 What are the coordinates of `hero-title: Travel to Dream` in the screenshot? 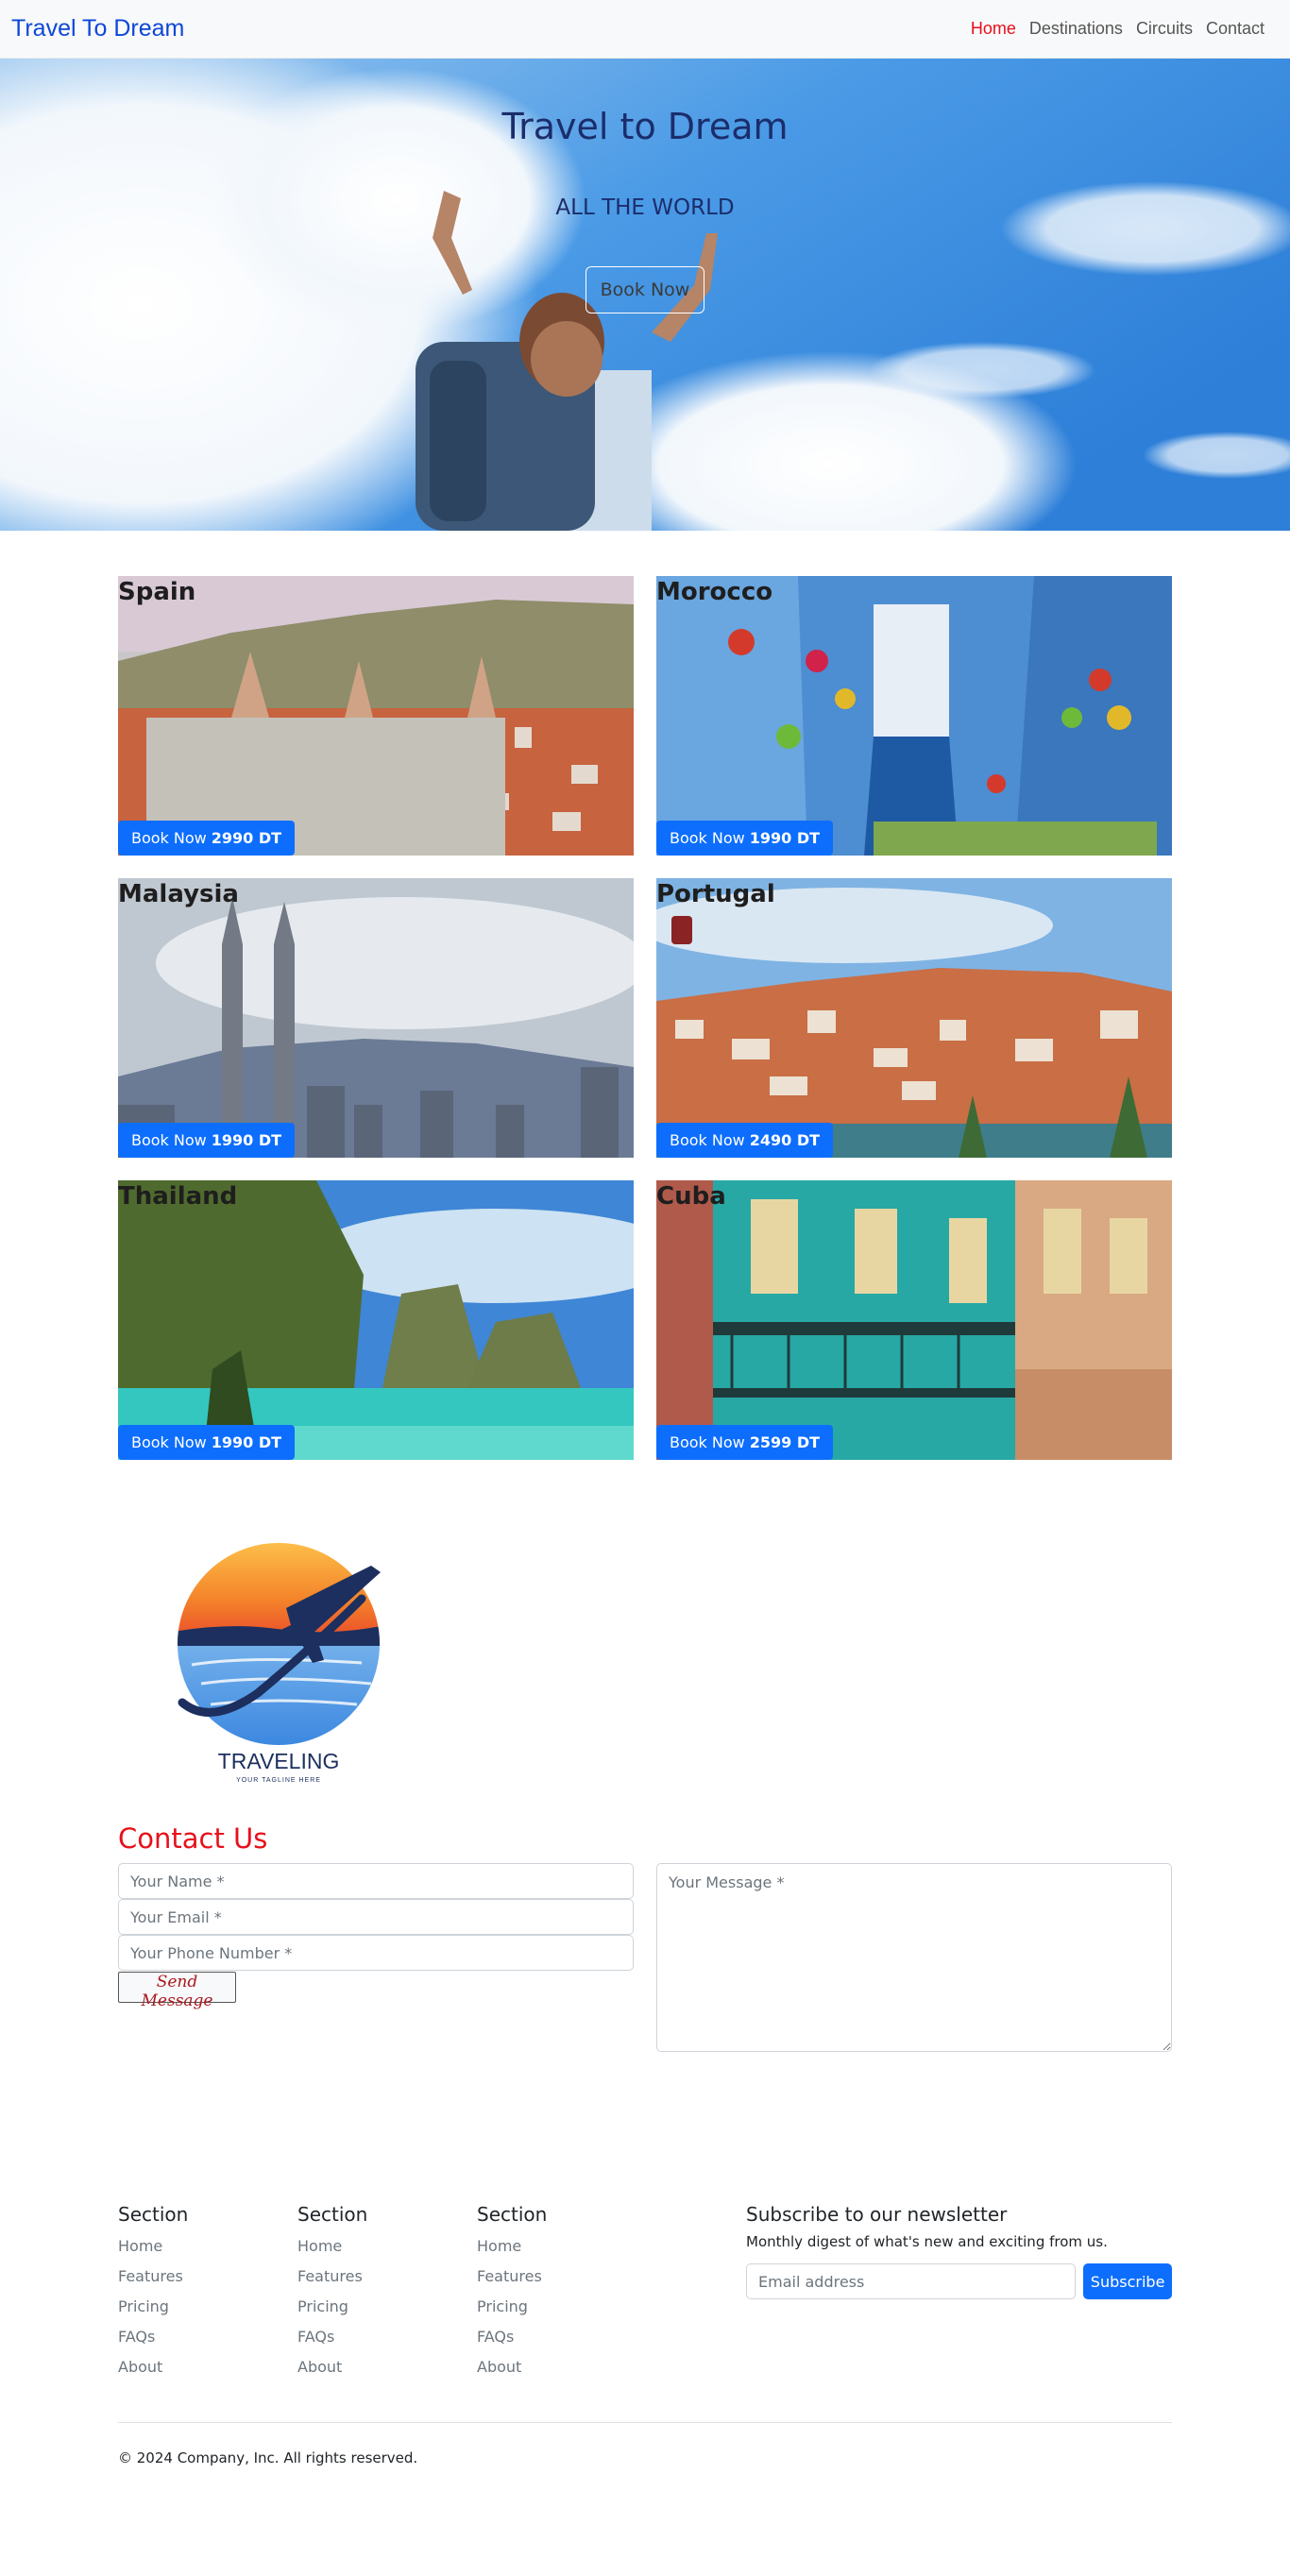 It's located at (645, 126).